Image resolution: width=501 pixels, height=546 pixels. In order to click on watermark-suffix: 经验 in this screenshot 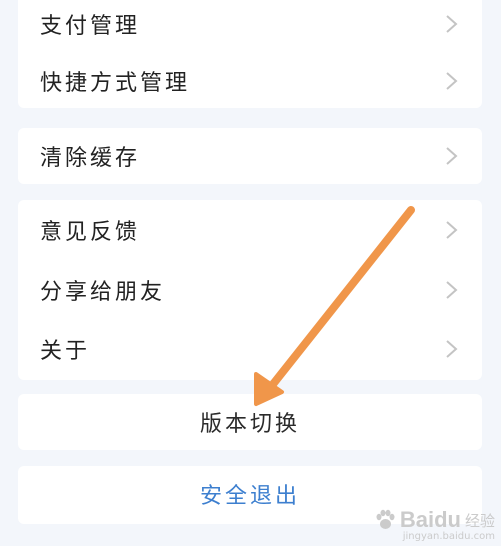, I will do `click(479, 520)`.